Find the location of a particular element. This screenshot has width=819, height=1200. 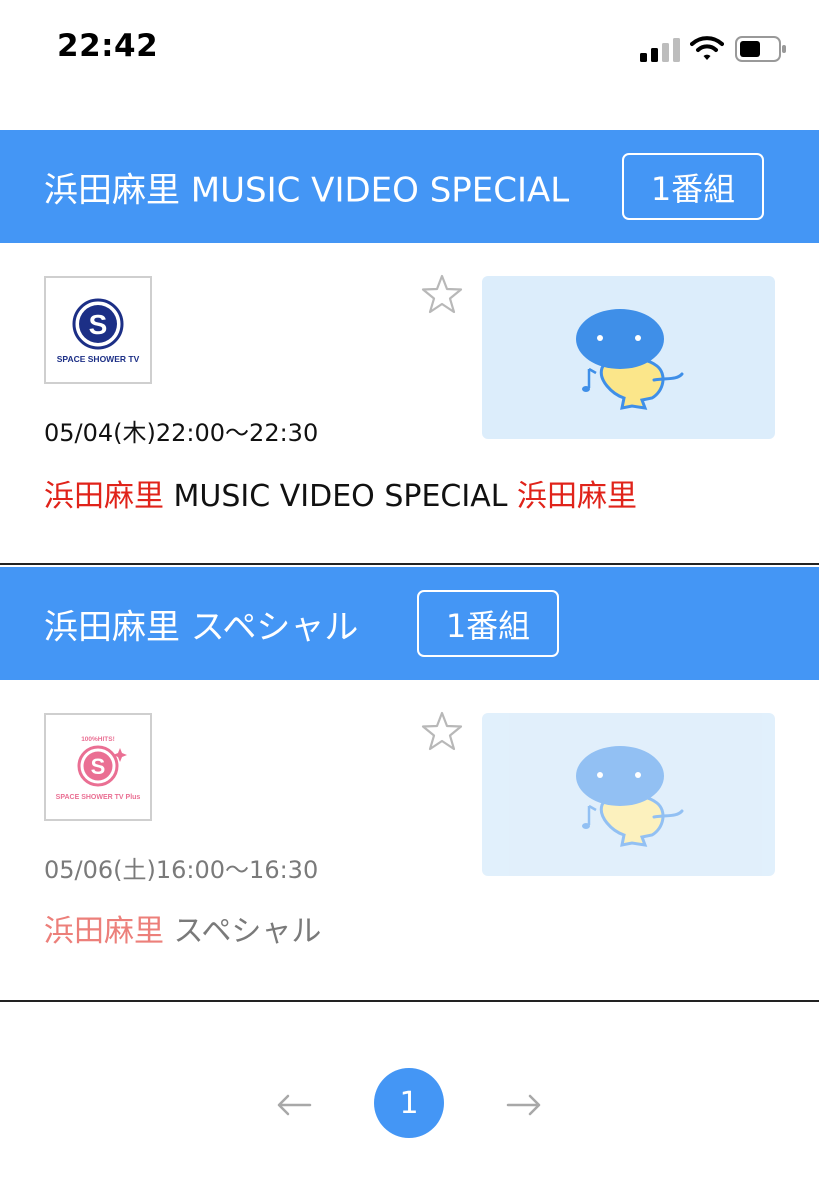

channel-logo: 100%HITS! S SPACE SHOWER TV Plus is located at coordinates (98, 767).